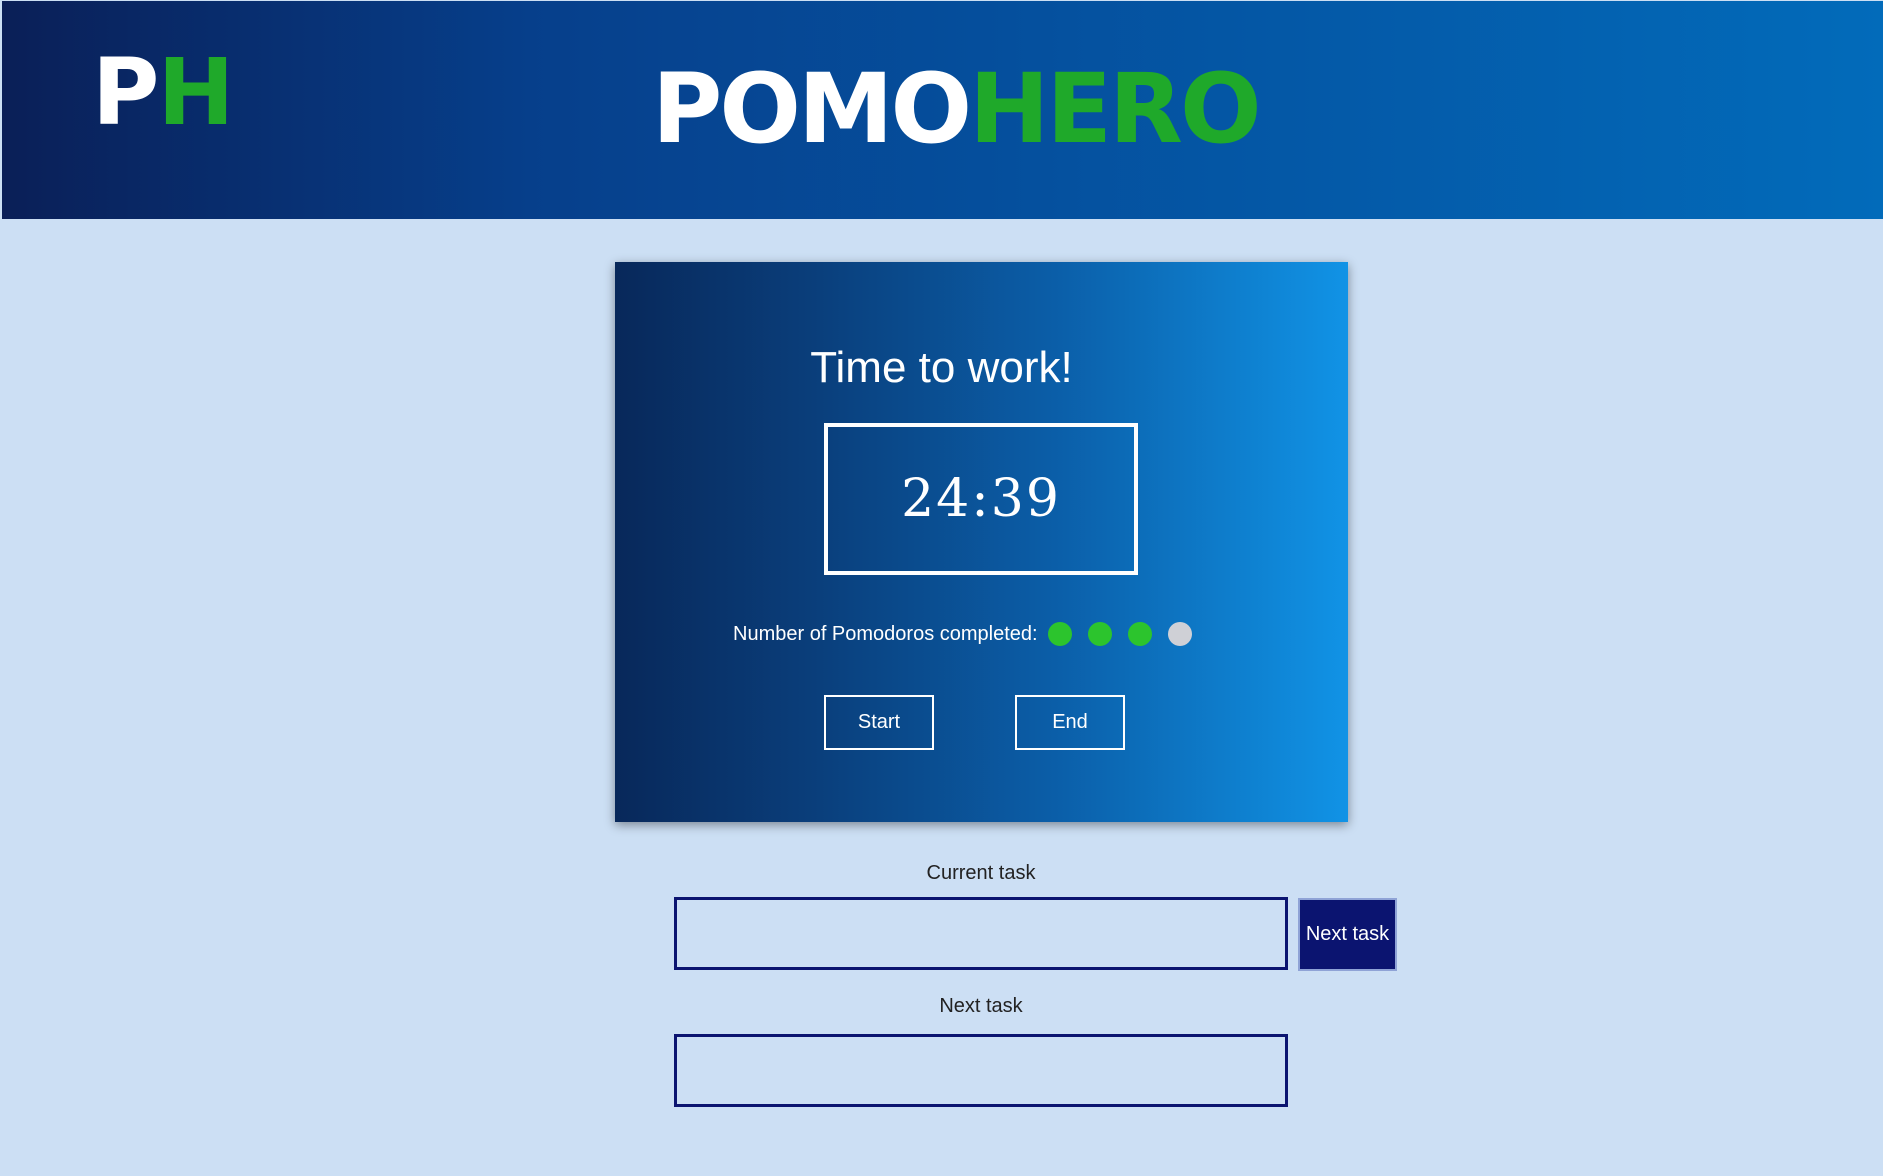  What do you see at coordinates (981, 933) in the screenshot?
I see `current-task-input` at bounding box center [981, 933].